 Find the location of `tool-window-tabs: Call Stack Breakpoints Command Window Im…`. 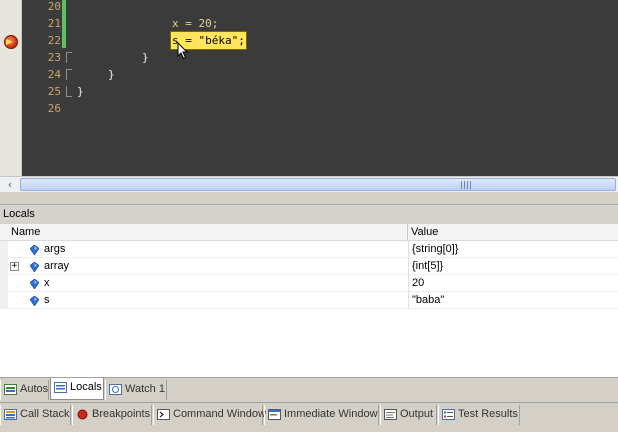

tool-window-tabs: Call Stack Breakpoints Command Window Im… is located at coordinates (309, 417).